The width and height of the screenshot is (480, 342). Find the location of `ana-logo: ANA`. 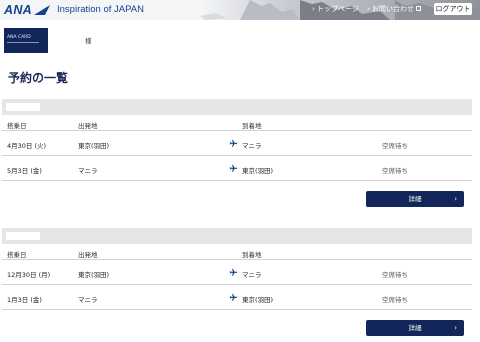

ana-logo: ANA is located at coordinates (27, 10).